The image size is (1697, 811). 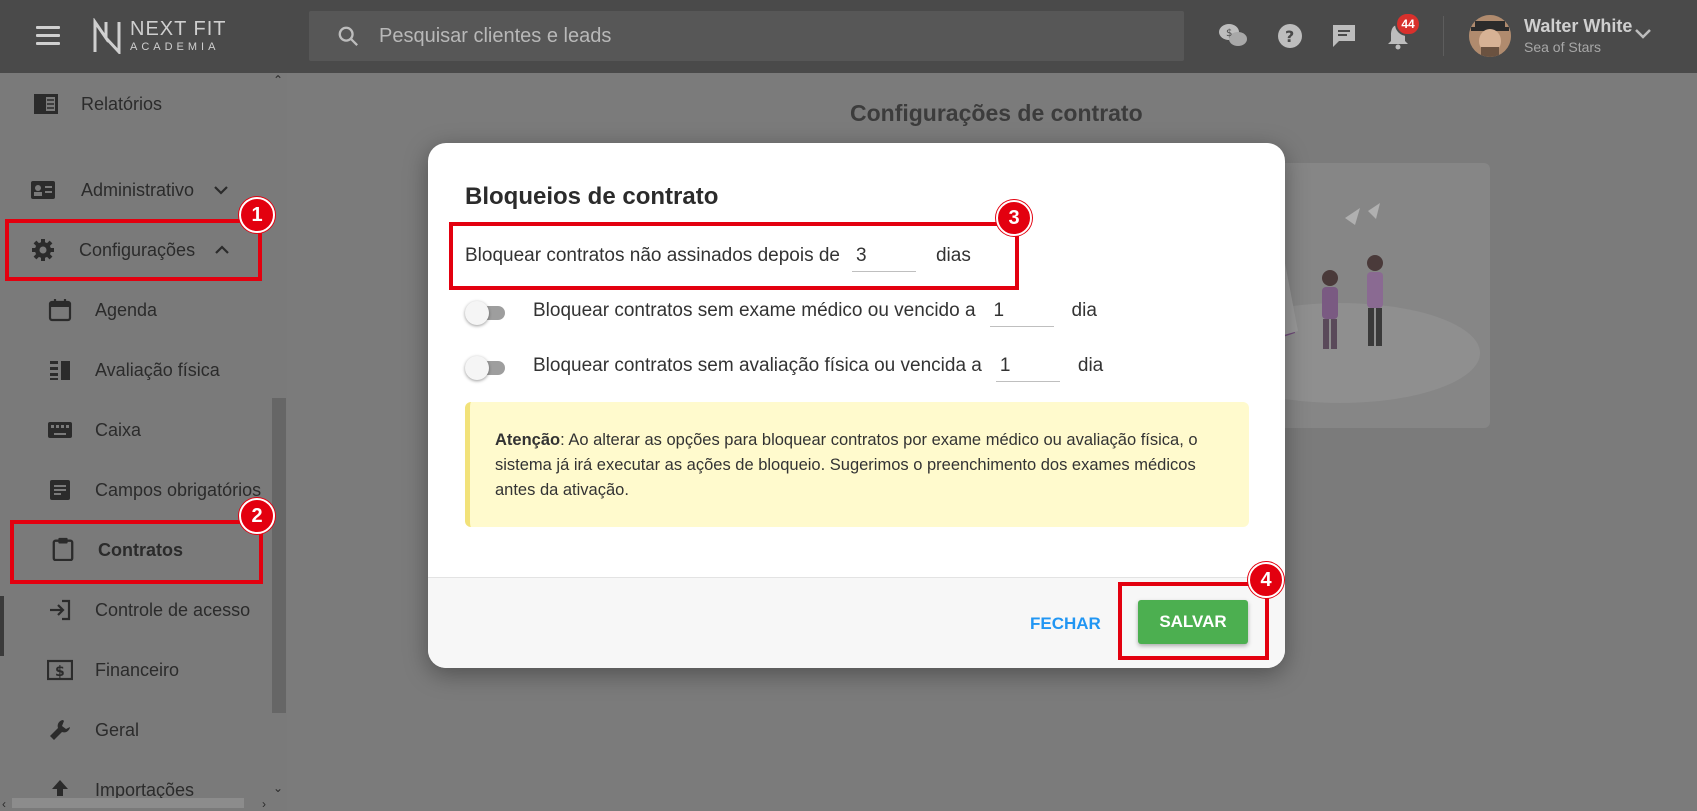 What do you see at coordinates (348, 36) in the screenshot?
I see `search-icon` at bounding box center [348, 36].